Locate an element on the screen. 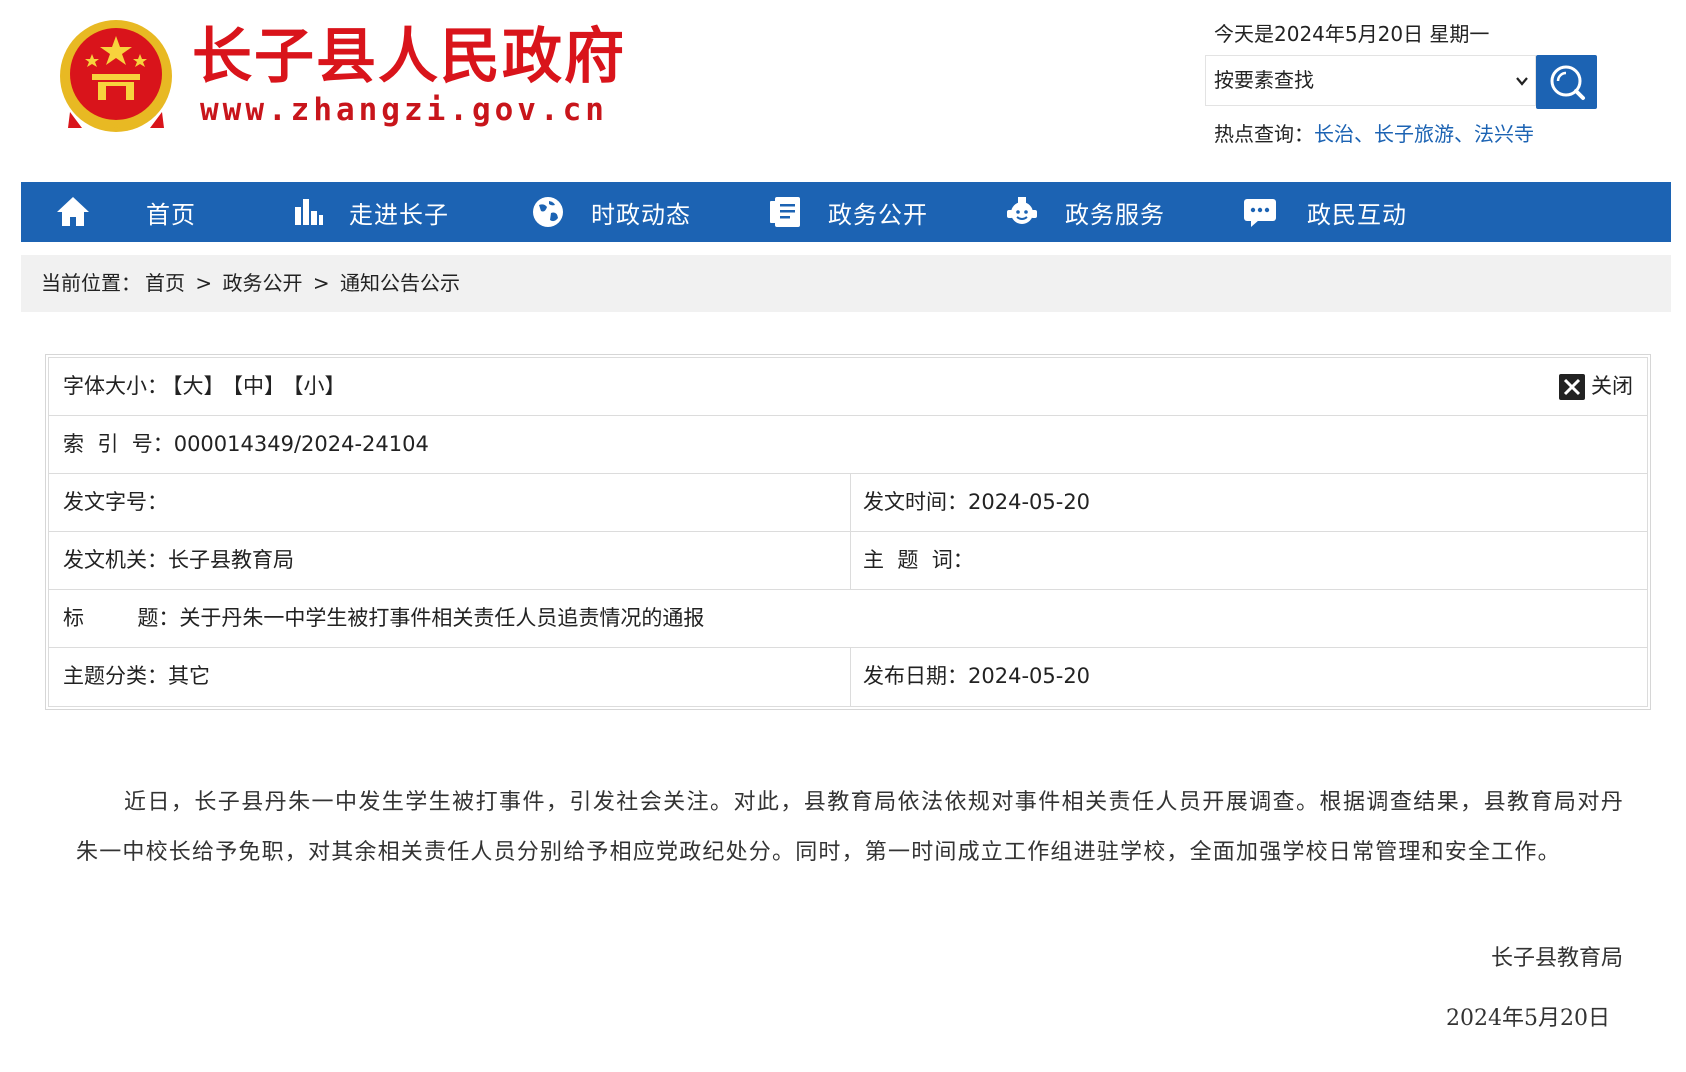 Image resolution: width=1686 pixels, height=1072 pixels. main-nav: 首页 走进长子 时政动态 政务公开 政务服务 政民互动 is located at coordinates (846, 212).